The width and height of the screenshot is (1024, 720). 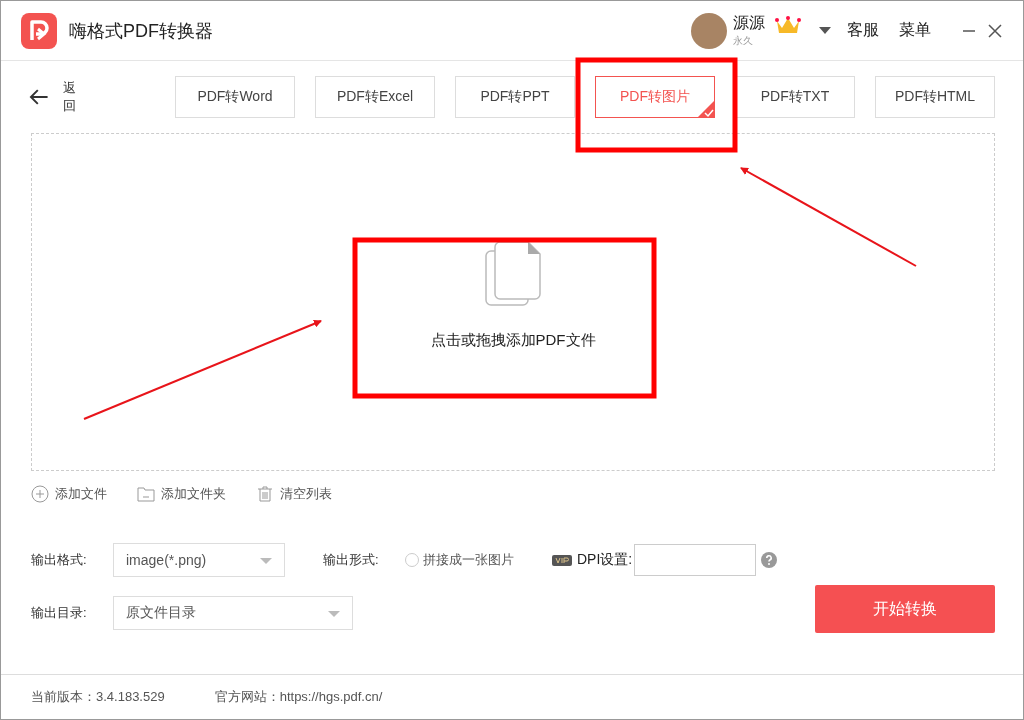 I want to click on conversion-tab: PDF转图片, so click(x=655, y=97).